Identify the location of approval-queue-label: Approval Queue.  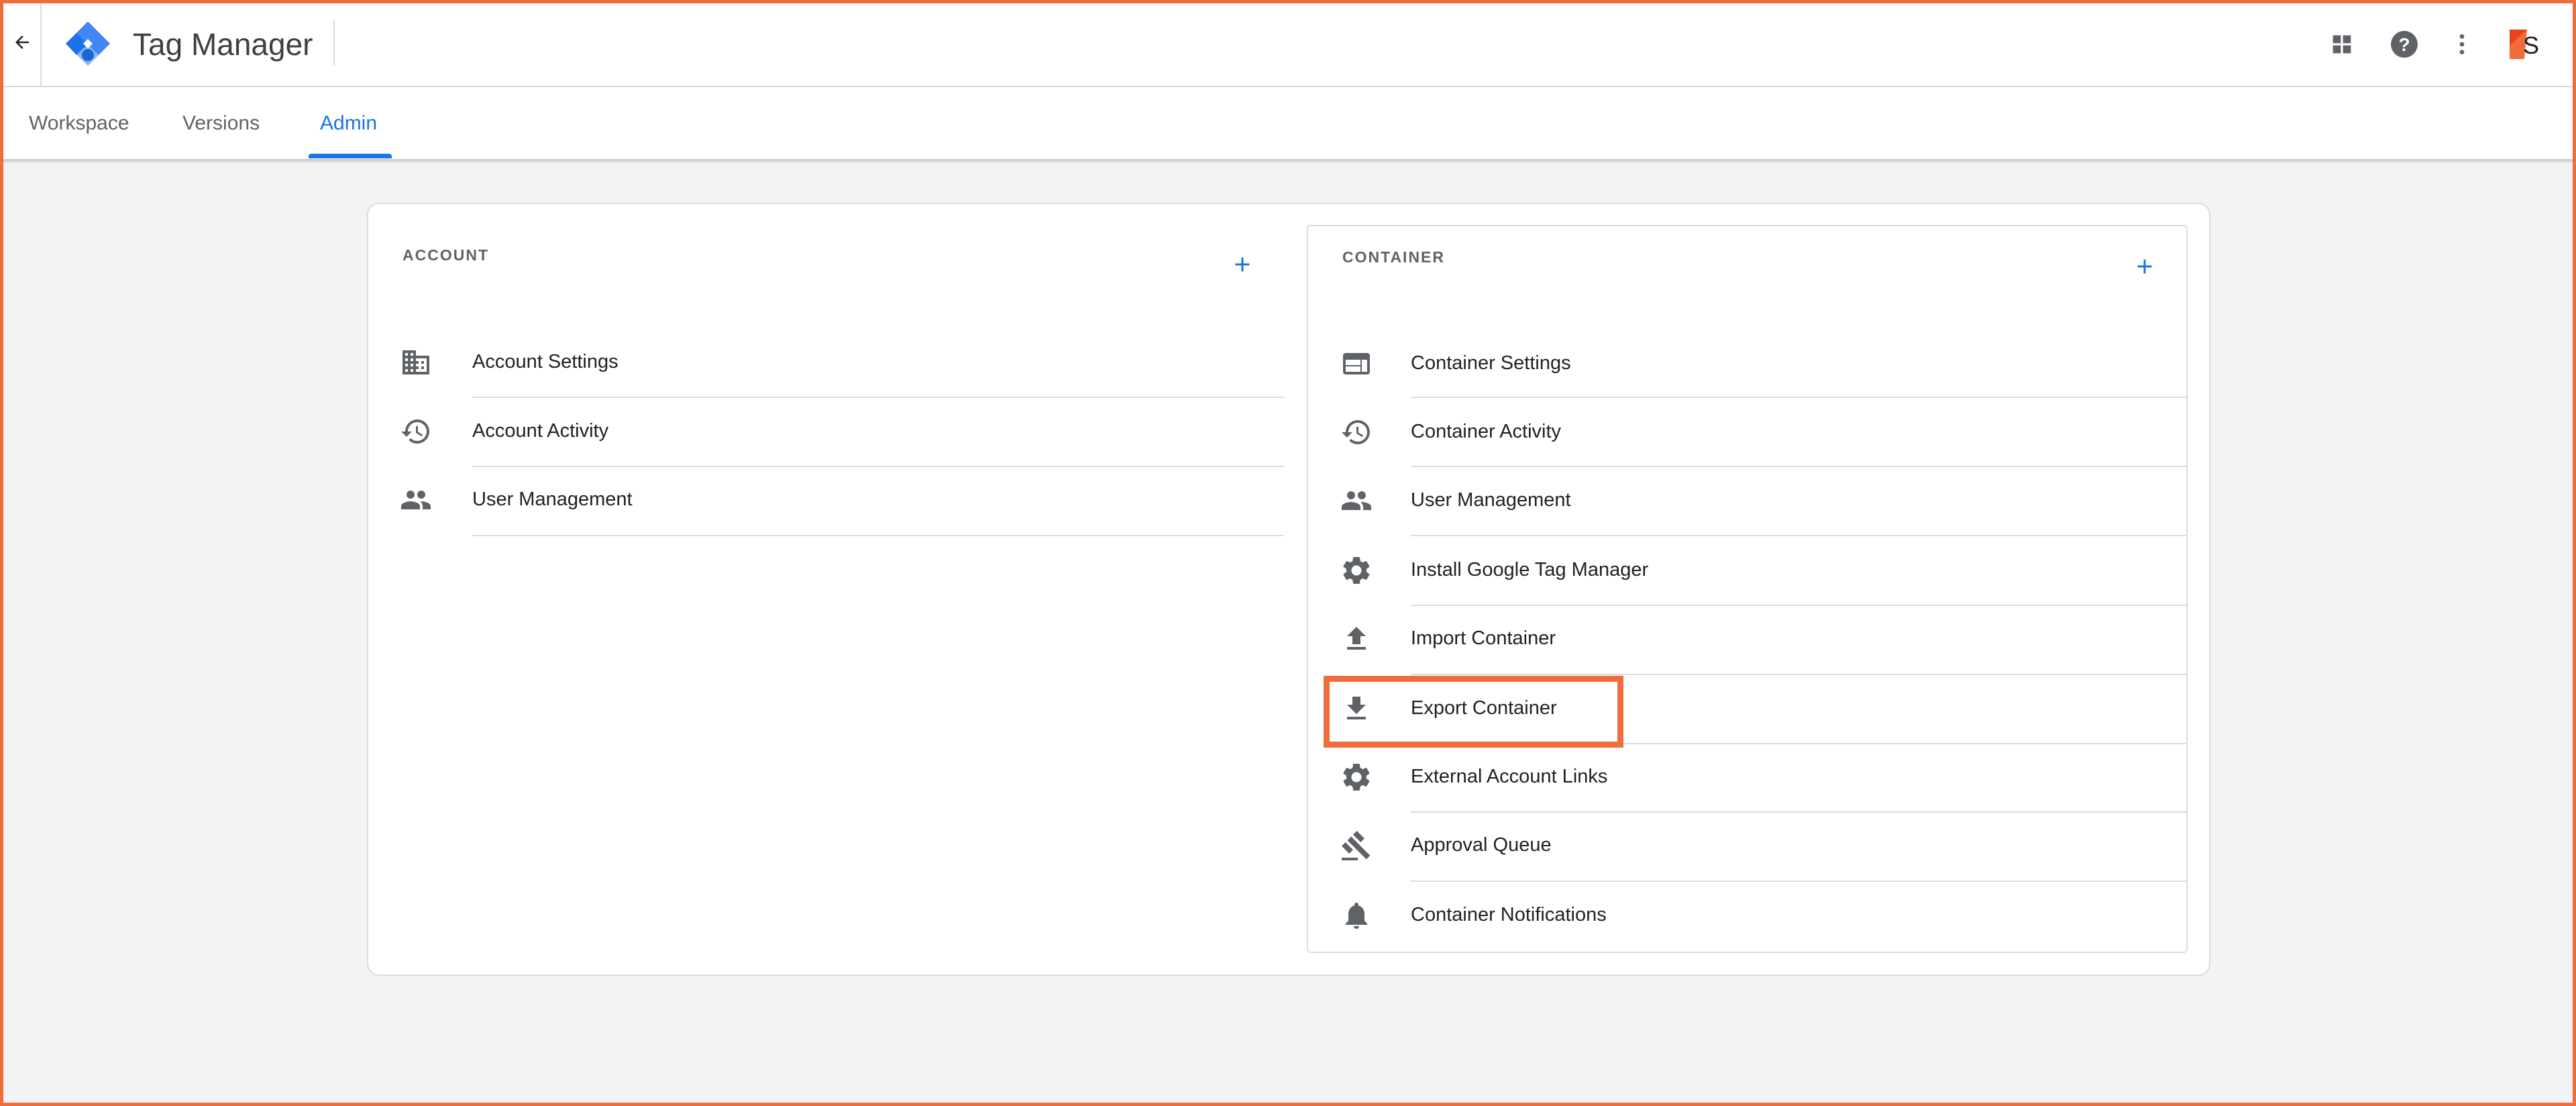
(1481, 845).